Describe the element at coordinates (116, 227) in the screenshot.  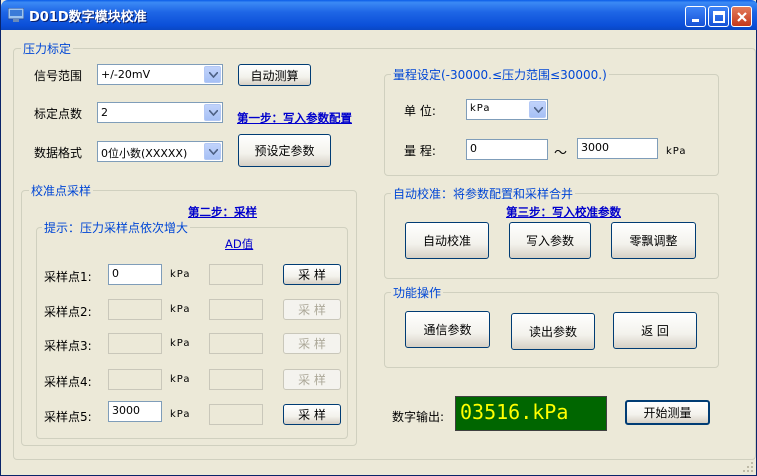
I see `sampling-hint-label: 提示：压力采样点依次增大` at that location.